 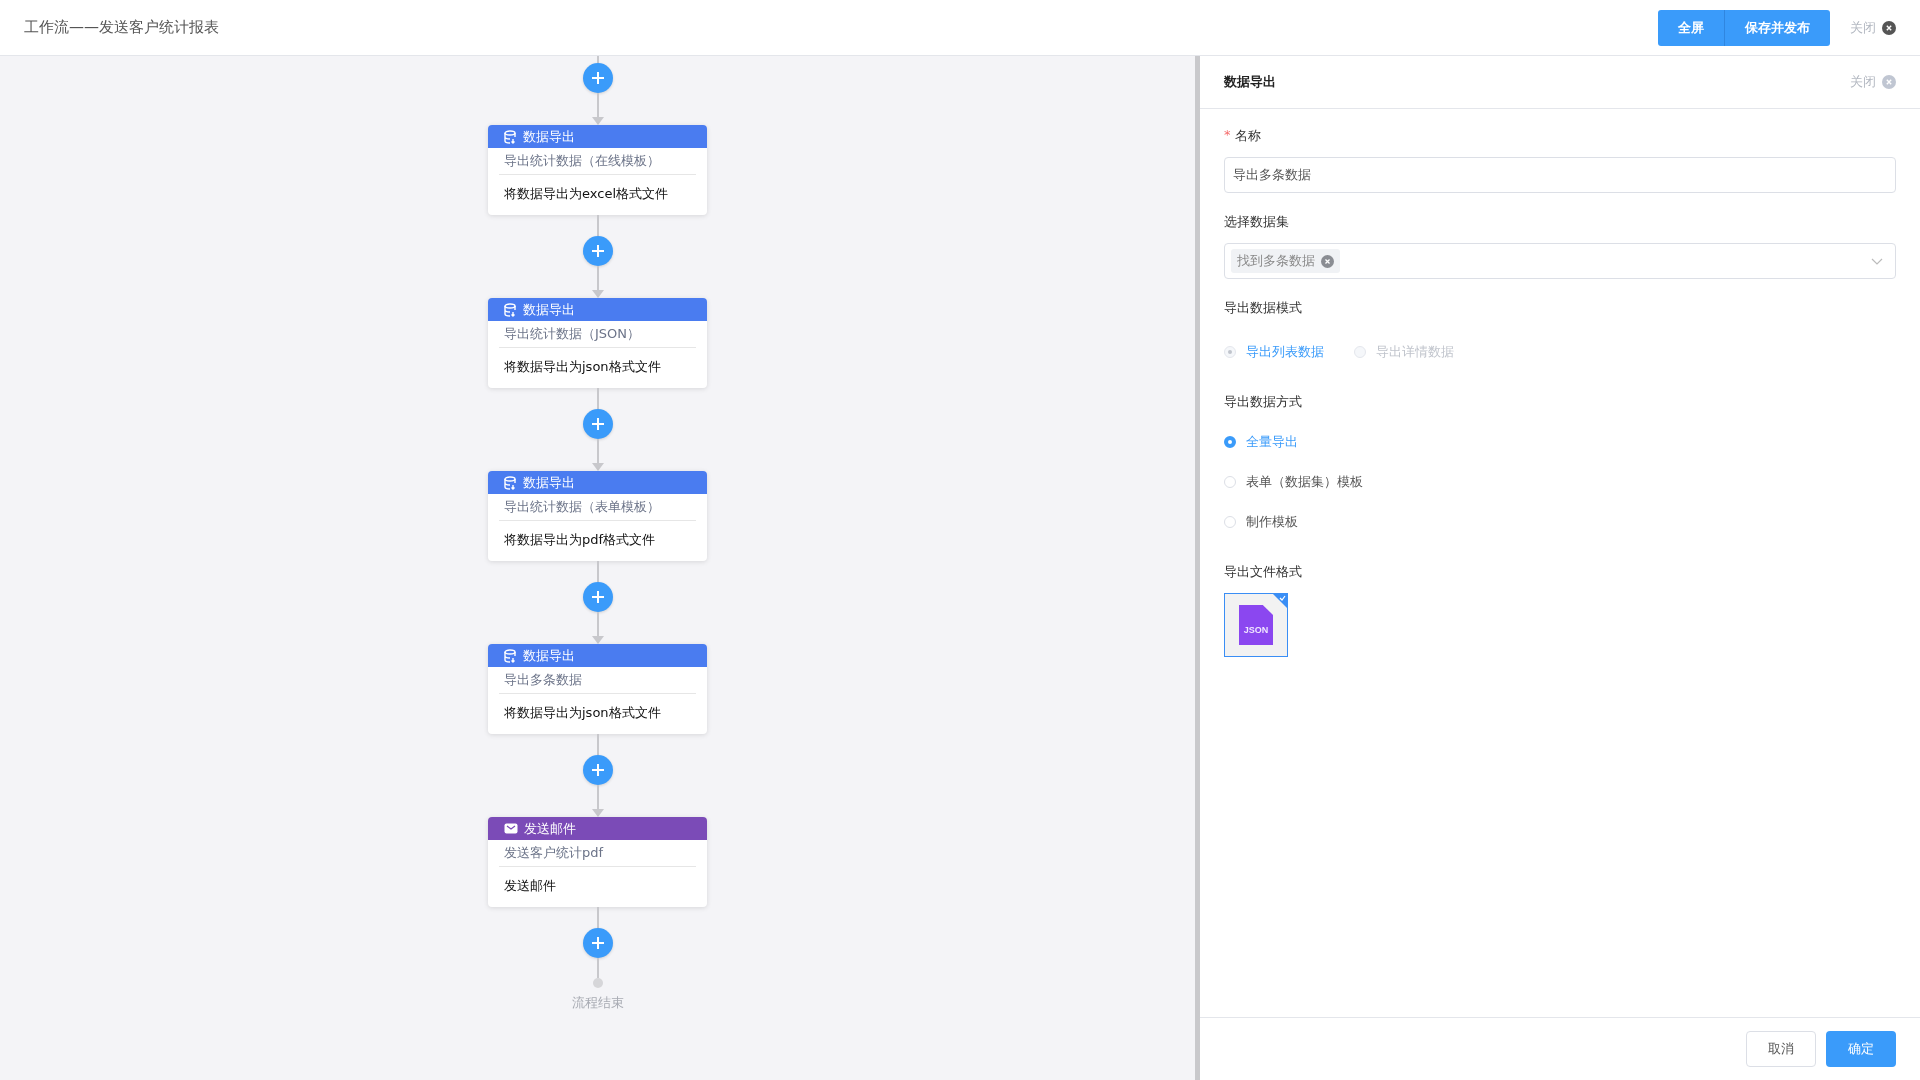 What do you see at coordinates (1285, 261) in the screenshot?
I see `dataset-tag: 找到多条数据` at bounding box center [1285, 261].